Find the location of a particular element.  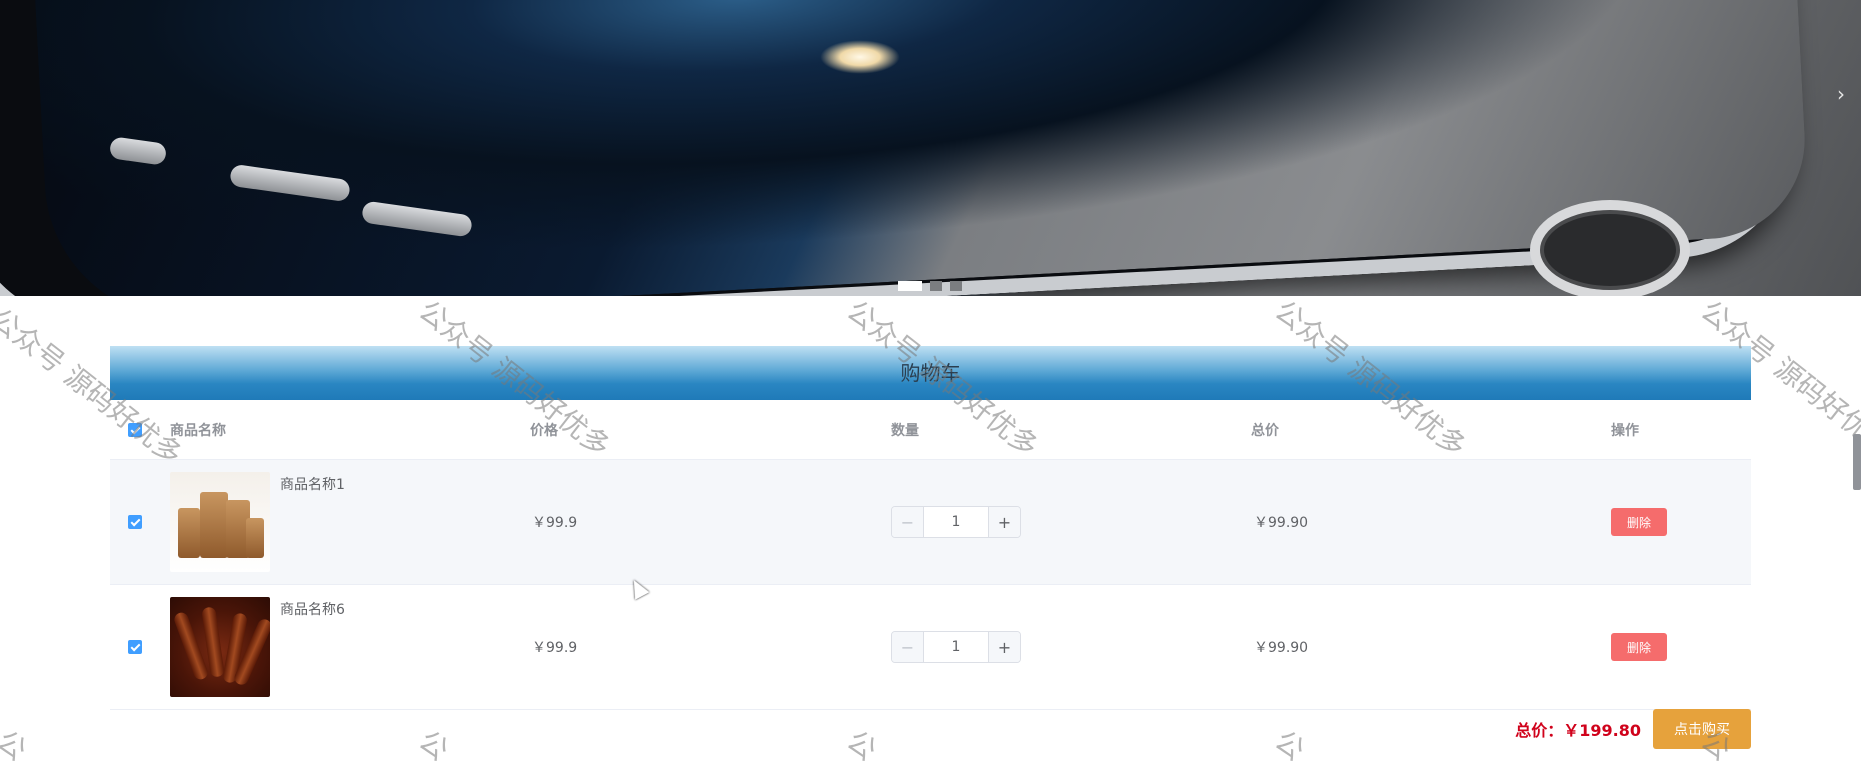

page-scrollbar is located at coordinates (1857, 462).